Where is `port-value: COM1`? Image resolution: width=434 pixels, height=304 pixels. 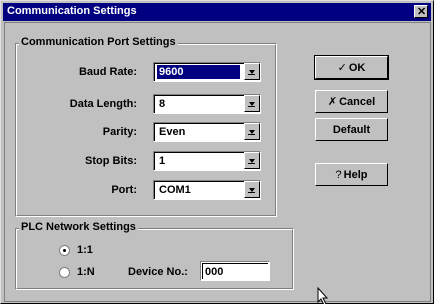 port-value: COM1 is located at coordinates (175, 190).